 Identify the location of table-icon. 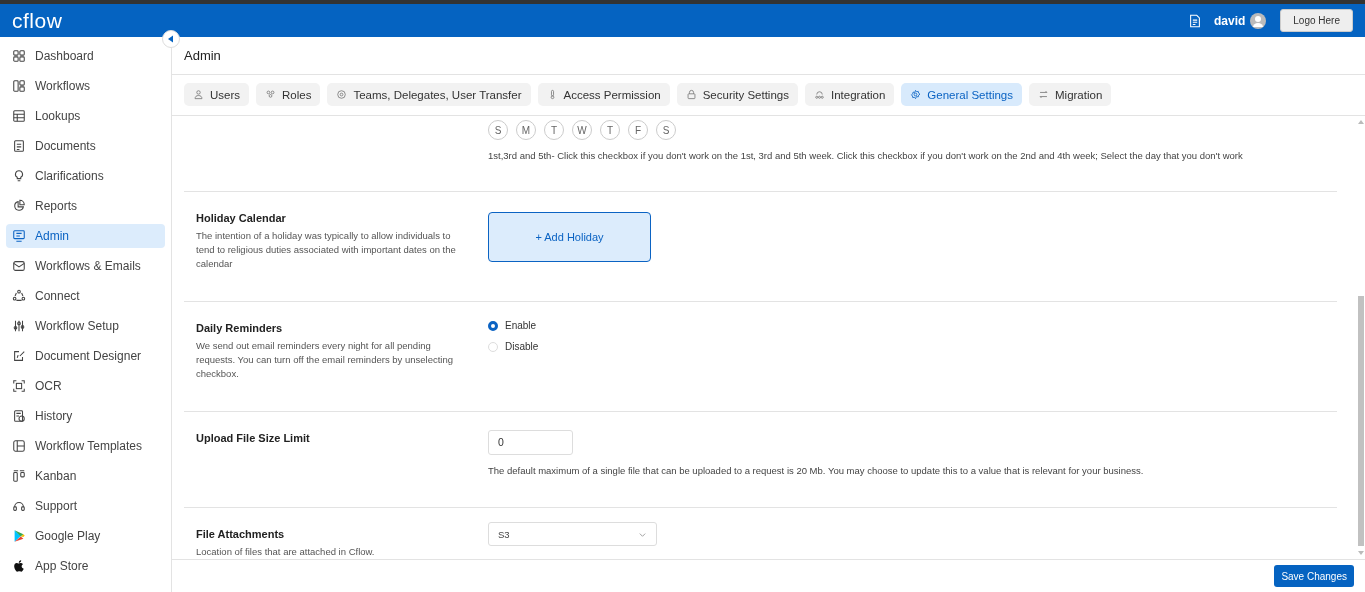
(19, 116).